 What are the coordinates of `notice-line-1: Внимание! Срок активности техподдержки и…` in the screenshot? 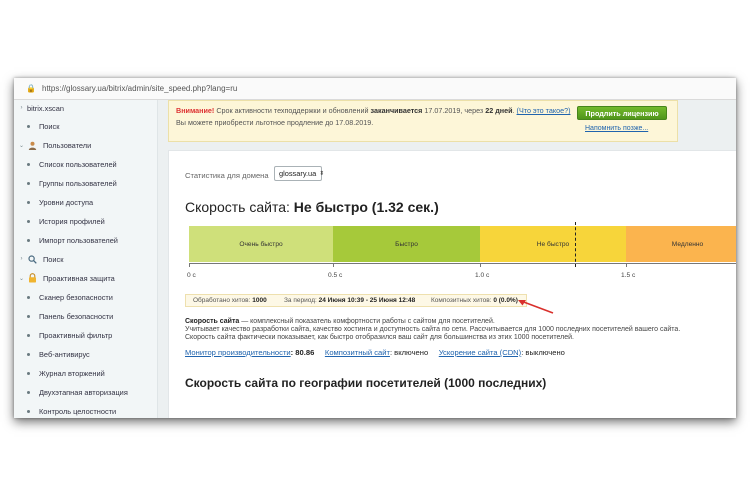 It's located at (373, 110).